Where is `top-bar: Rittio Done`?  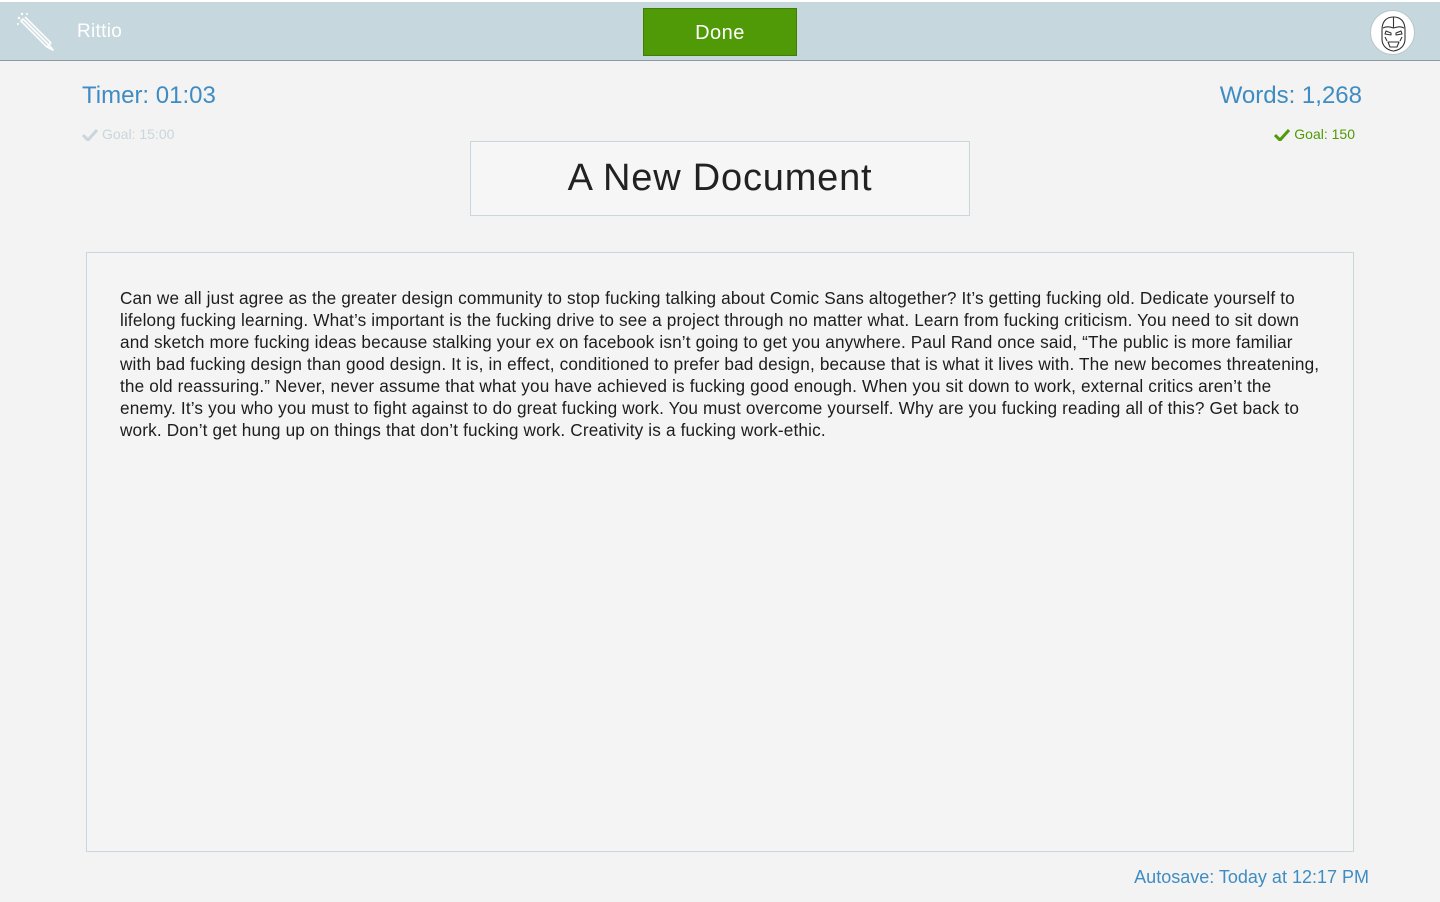
top-bar: Rittio Done is located at coordinates (720, 30).